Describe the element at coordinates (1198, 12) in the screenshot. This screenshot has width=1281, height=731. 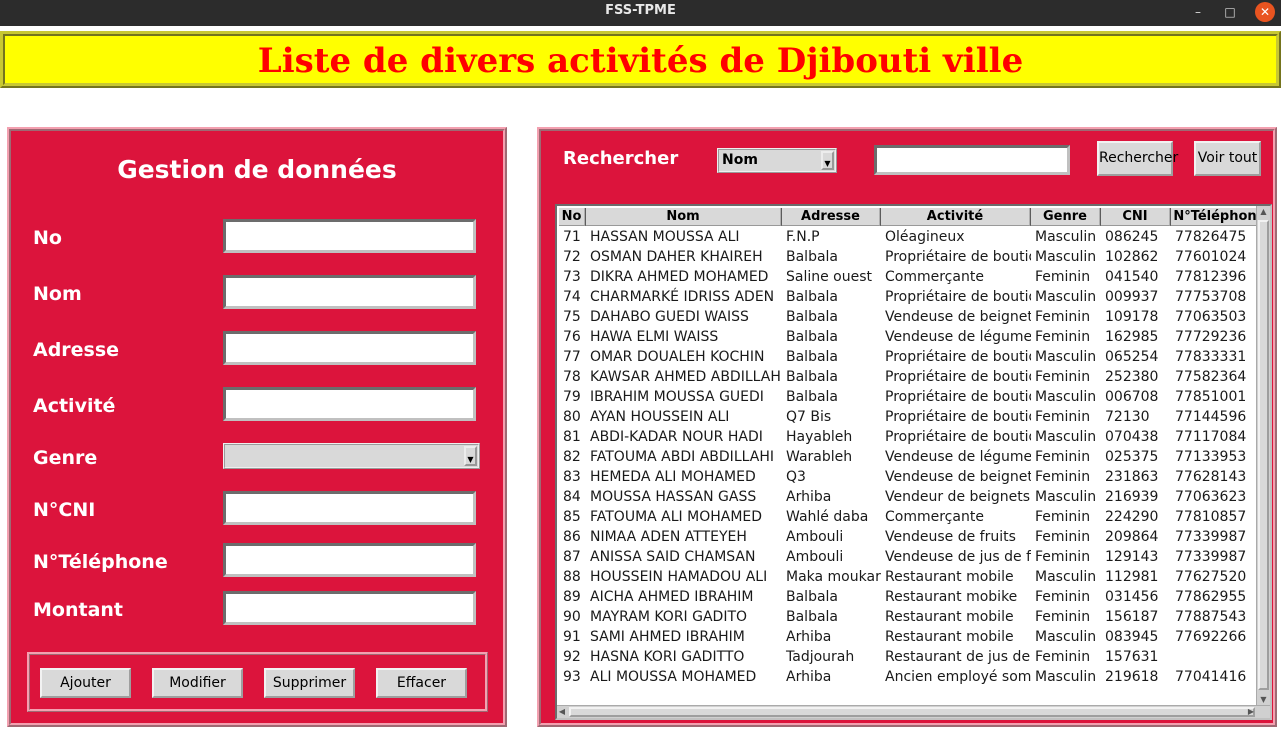
I see `minimize-icon: –` at that location.